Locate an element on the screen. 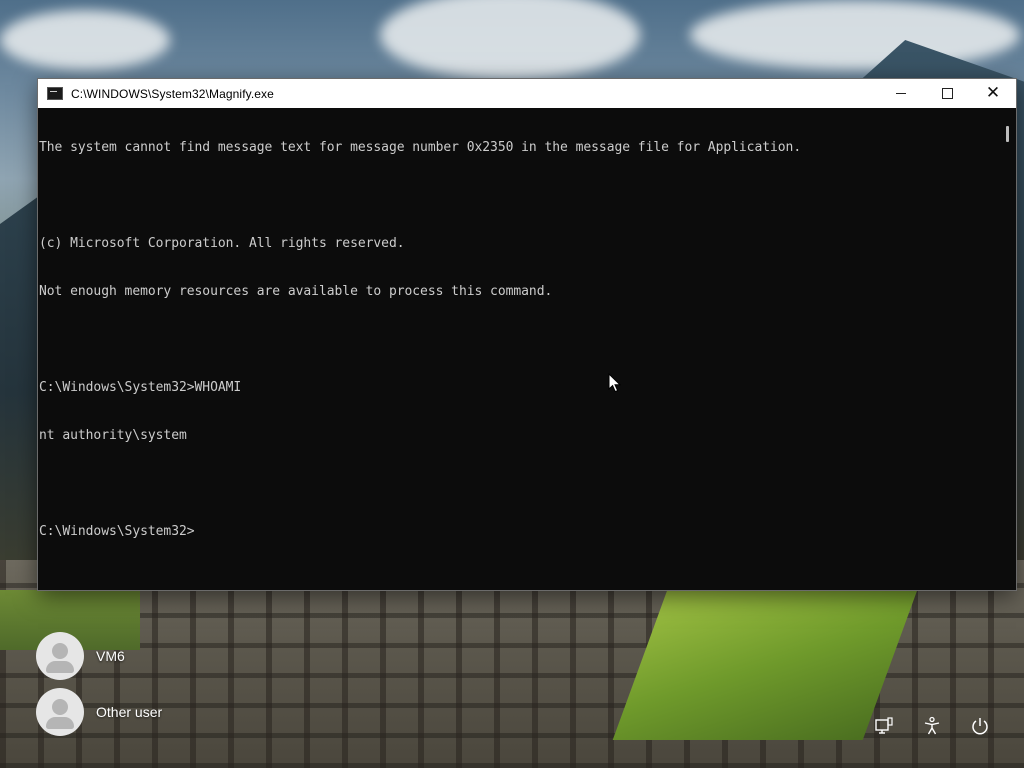 This screenshot has width=1024, height=768. accessibility-icon is located at coordinates (932, 726).